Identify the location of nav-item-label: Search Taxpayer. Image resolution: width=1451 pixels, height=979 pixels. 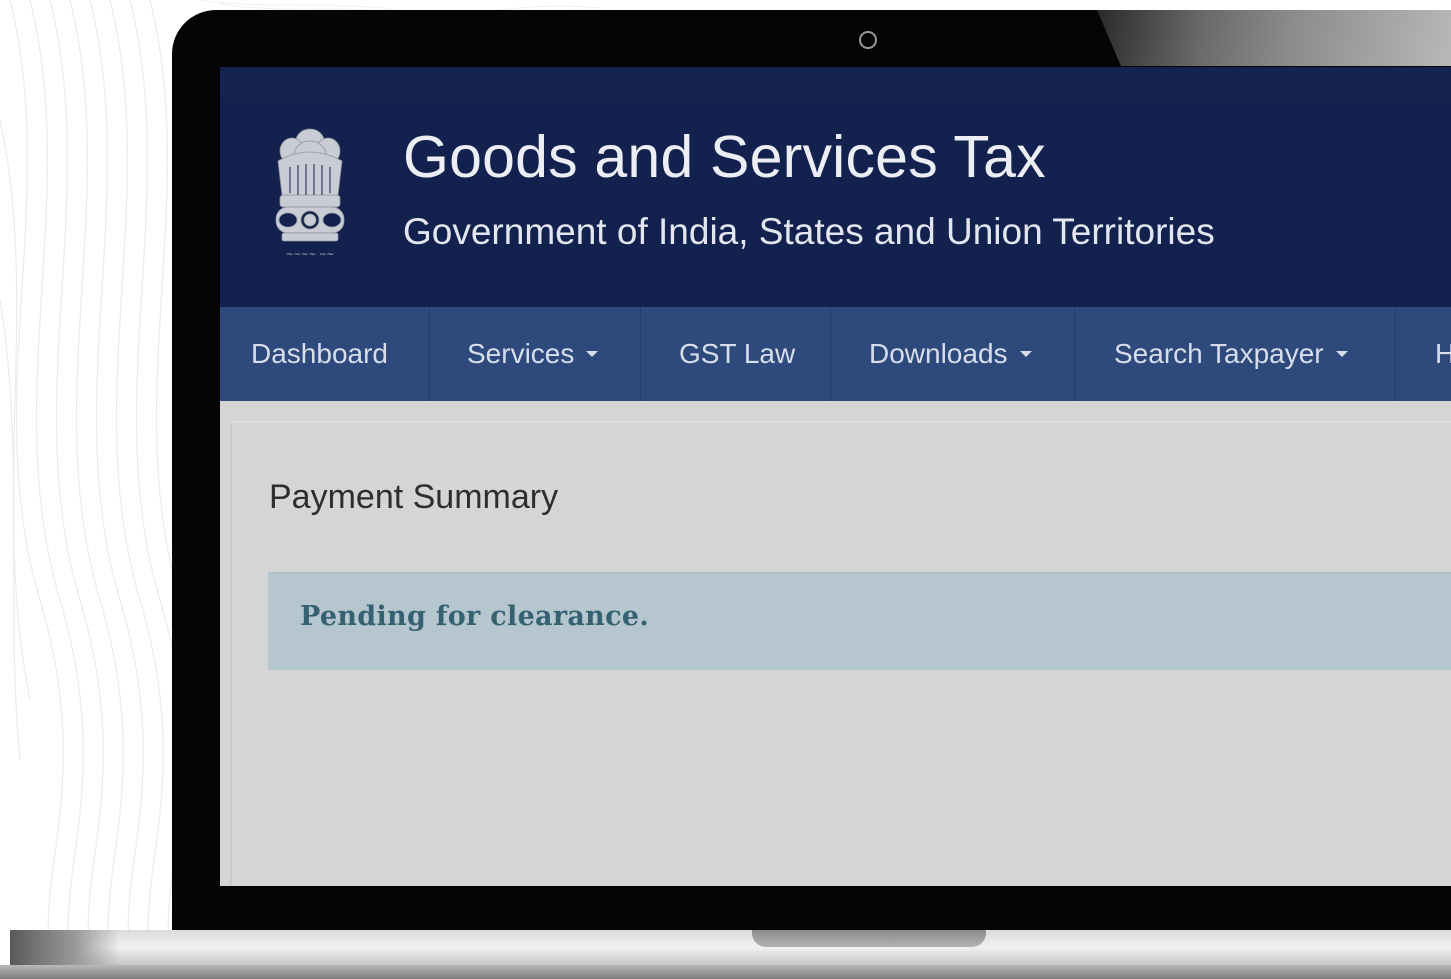
(1219, 353).